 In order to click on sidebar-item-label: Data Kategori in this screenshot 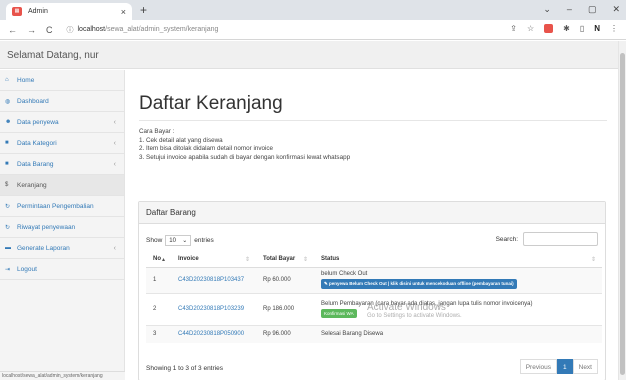, I will do `click(37, 143)`.